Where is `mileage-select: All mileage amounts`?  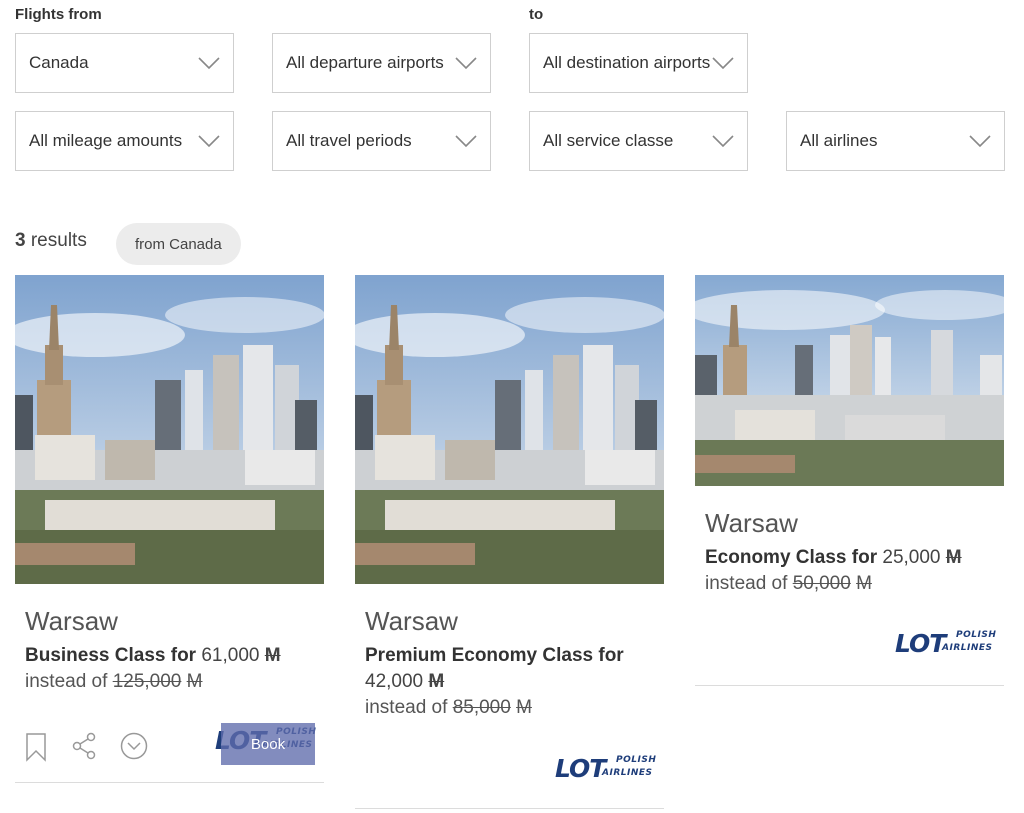 mileage-select: All mileage amounts is located at coordinates (124, 141).